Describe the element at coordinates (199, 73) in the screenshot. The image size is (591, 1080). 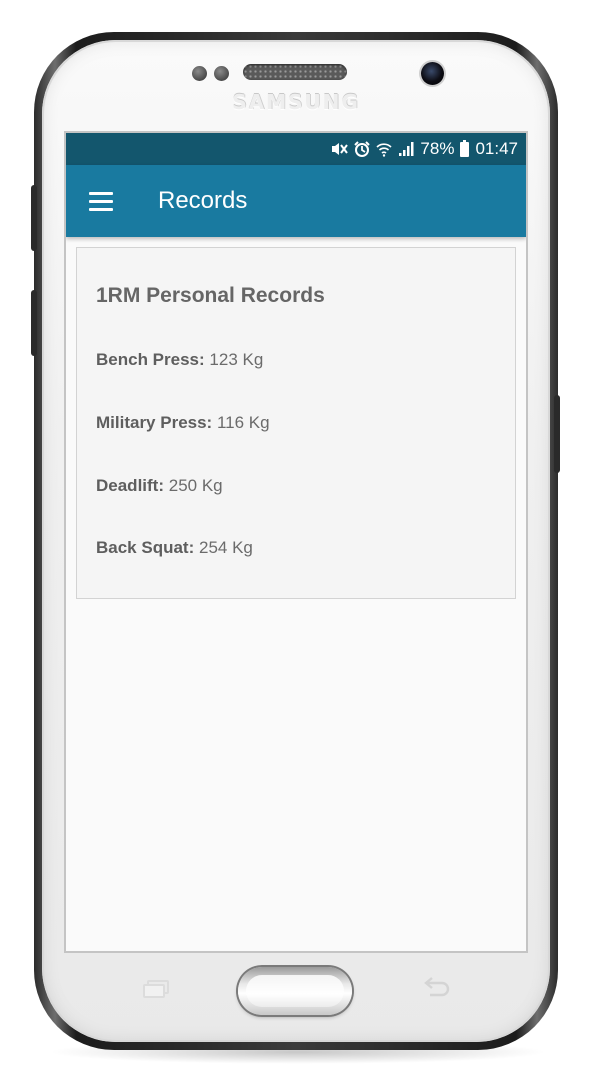
I see `proximity-sensor` at that location.